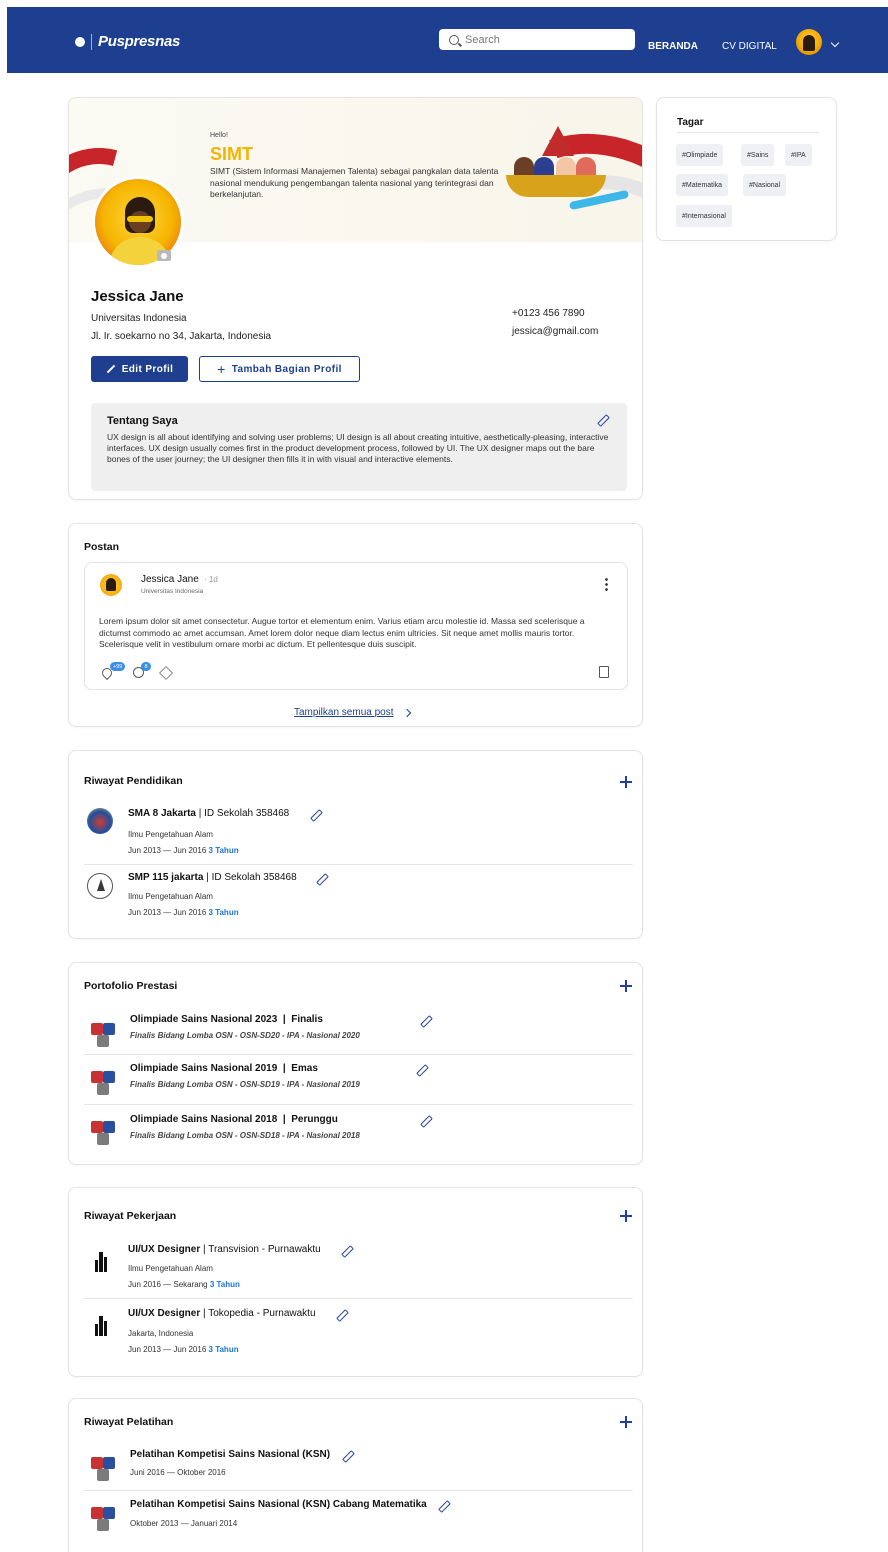  Describe the element at coordinates (129, 1422) in the screenshot. I see `training-title: Riwayat Pelatihan` at that location.